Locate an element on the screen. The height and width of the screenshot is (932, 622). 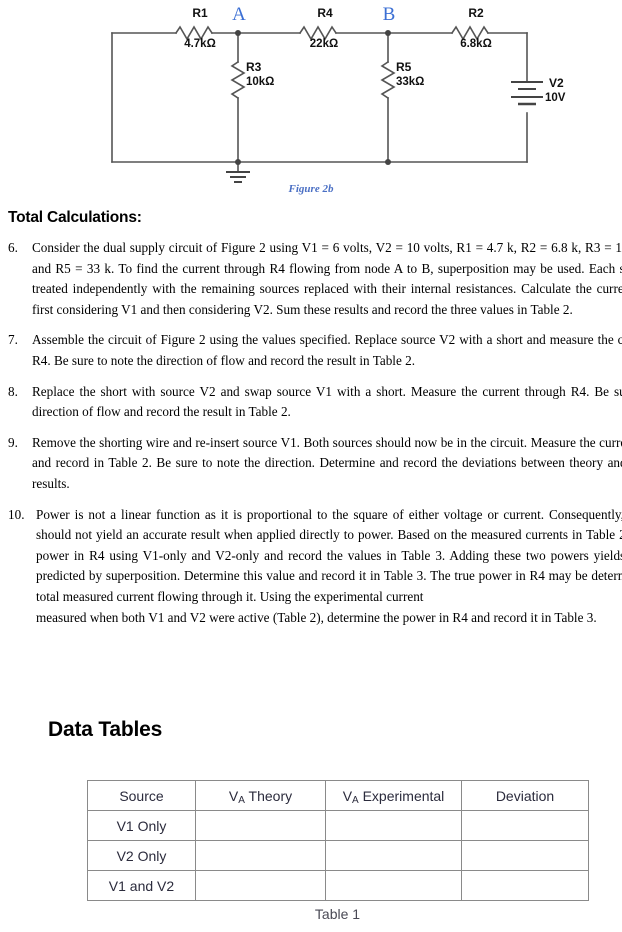
label-r5-ref: R5 is located at coordinates (404, 67).